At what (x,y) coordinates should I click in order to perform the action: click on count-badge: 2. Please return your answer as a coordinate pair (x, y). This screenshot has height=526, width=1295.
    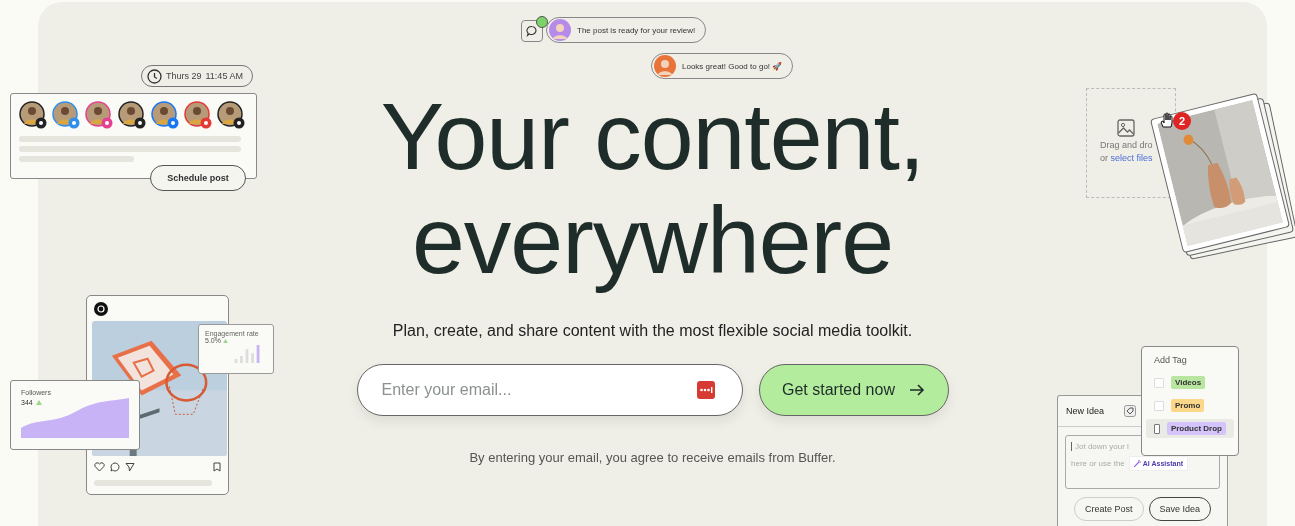
    Looking at the image, I should click on (1182, 121).